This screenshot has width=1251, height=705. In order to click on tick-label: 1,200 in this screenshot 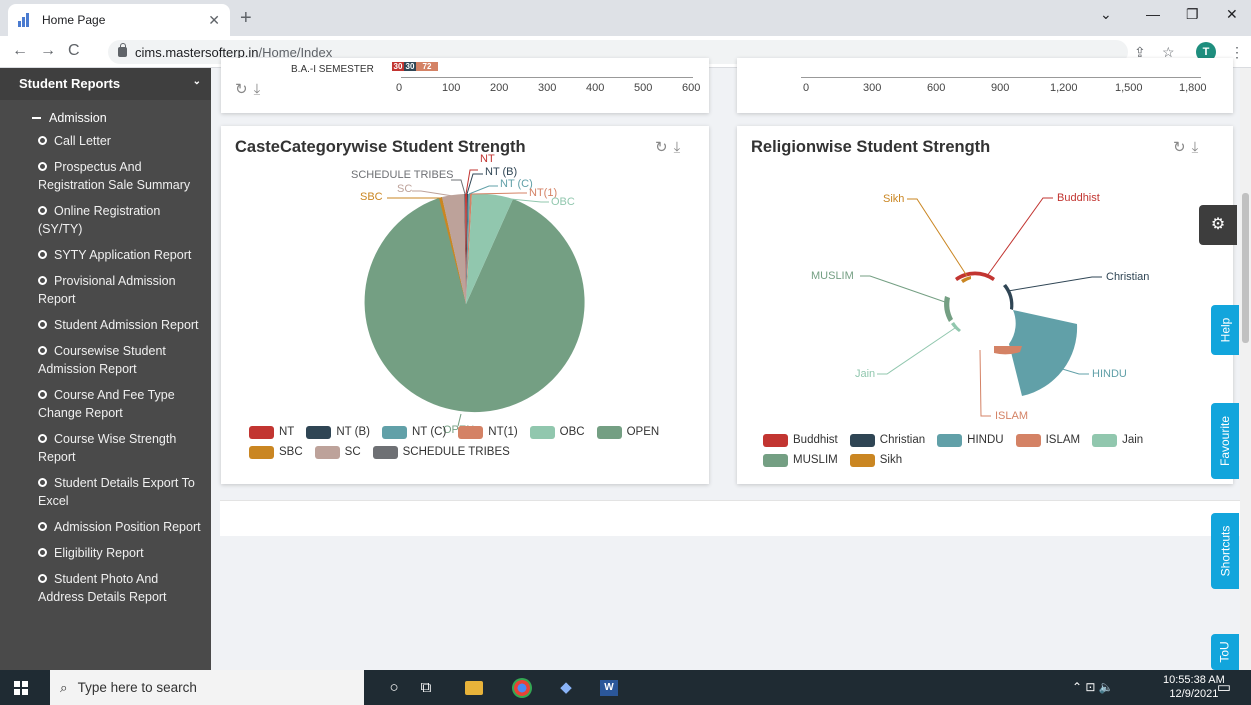, I will do `click(1064, 88)`.